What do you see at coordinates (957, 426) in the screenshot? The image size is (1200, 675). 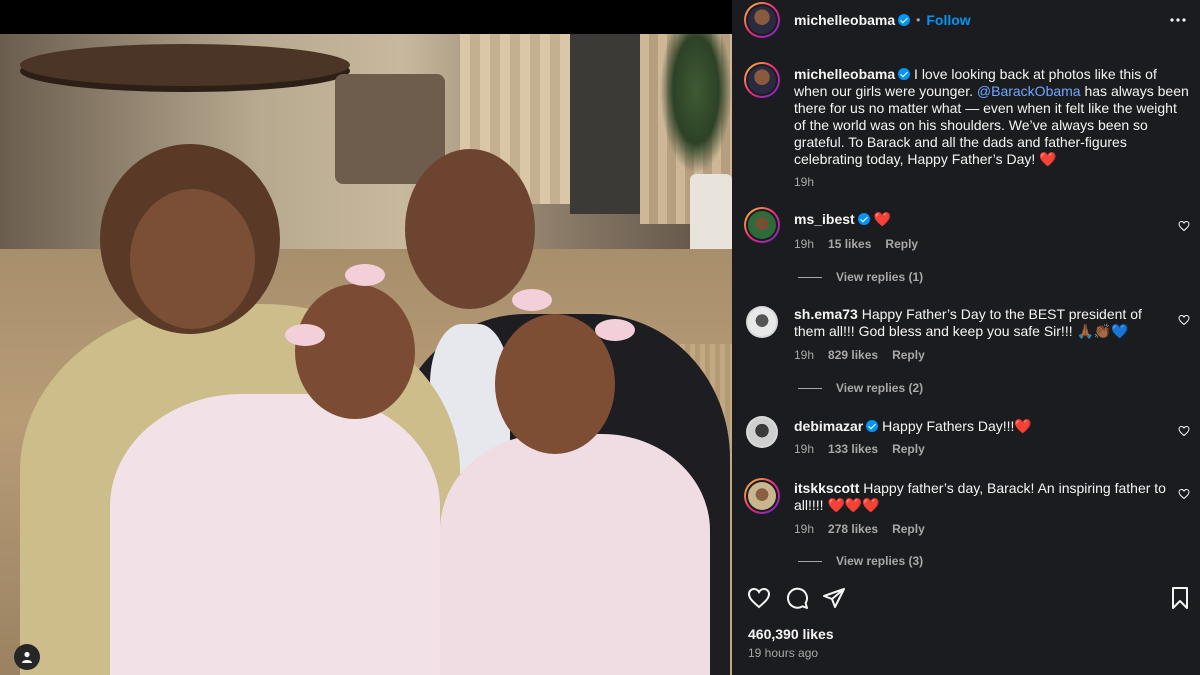 I see `comment-text: Happy Fathers Day!!!❤️` at bounding box center [957, 426].